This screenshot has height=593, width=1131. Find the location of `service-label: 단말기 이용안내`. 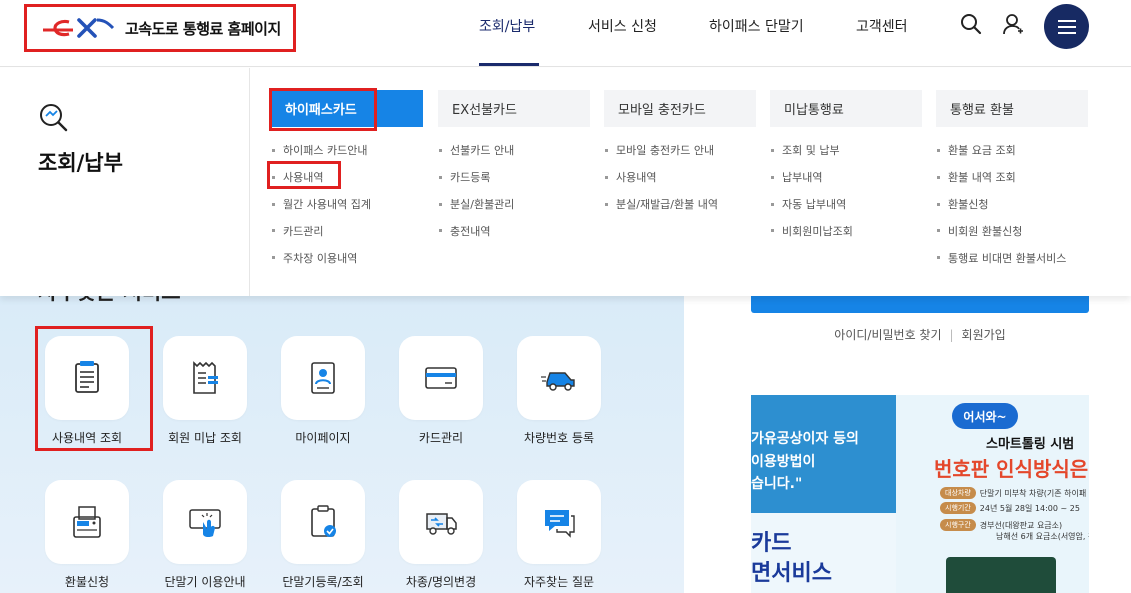

service-label: 단말기 이용안내 is located at coordinates (205, 582).